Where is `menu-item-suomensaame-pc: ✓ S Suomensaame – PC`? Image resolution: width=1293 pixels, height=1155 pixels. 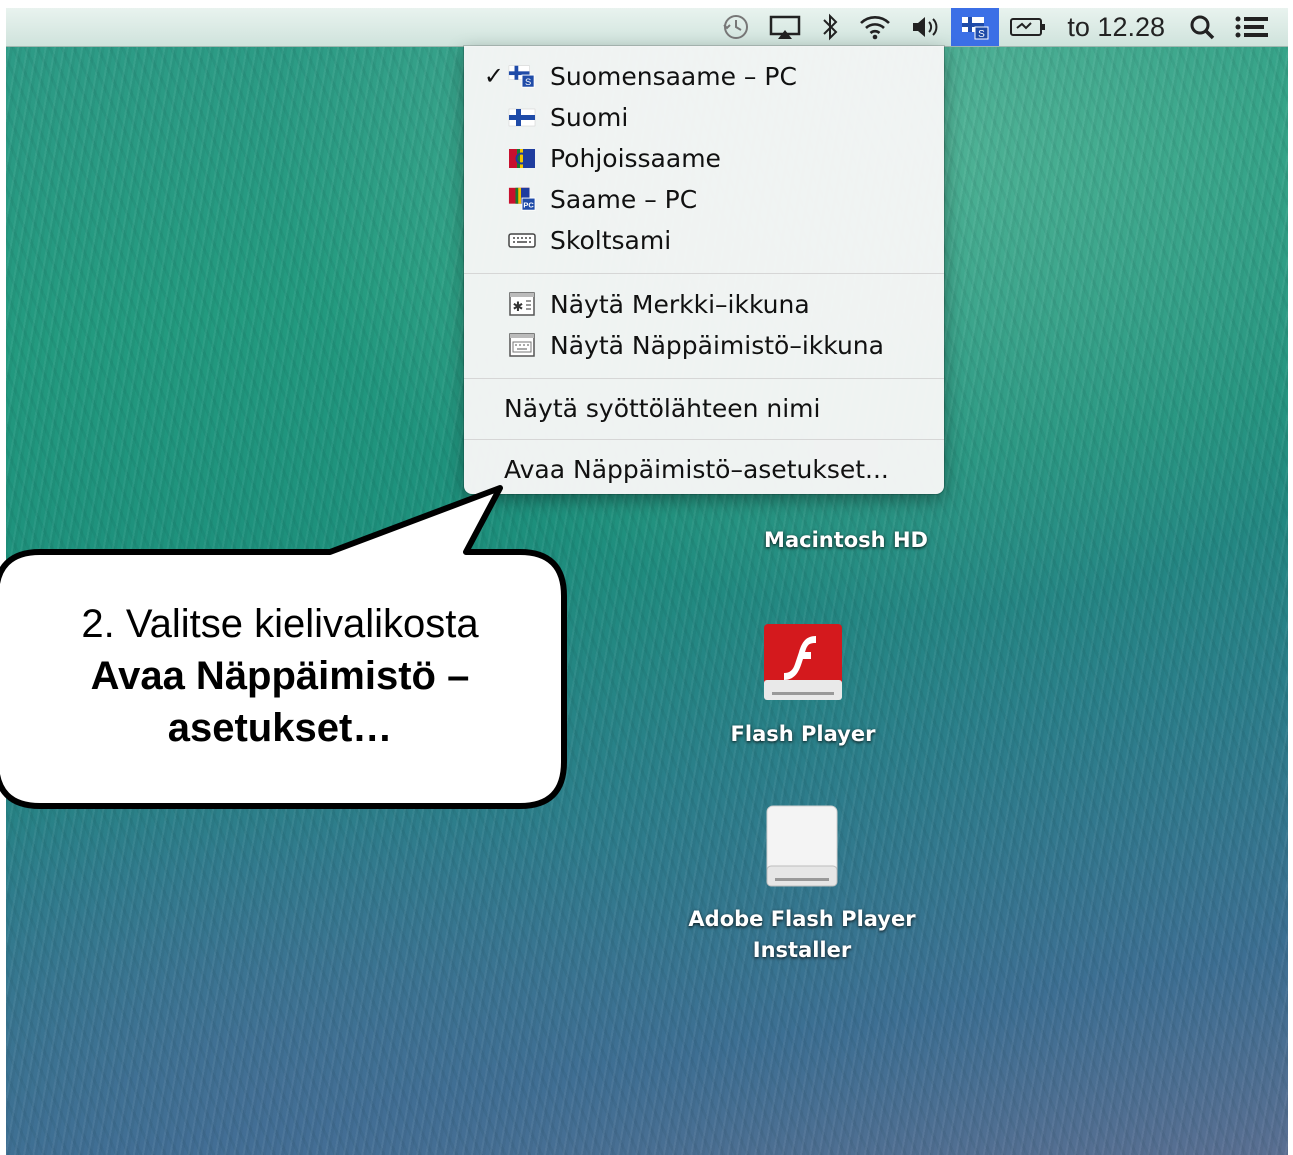 menu-item-suomensaame-pc: ✓ S Suomensaame – PC is located at coordinates (704, 76).